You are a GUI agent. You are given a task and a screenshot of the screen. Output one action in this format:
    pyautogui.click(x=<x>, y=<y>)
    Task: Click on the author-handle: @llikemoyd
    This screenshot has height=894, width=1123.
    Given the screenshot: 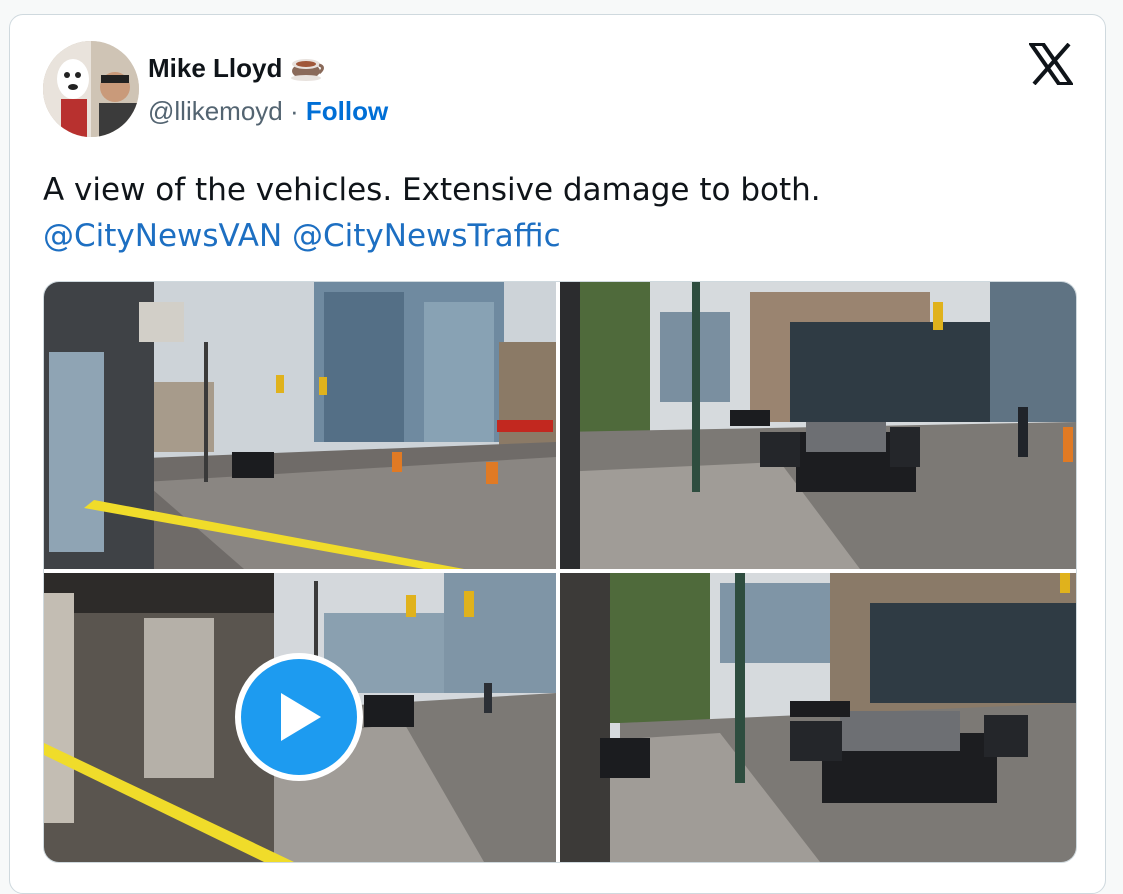 What is the action you would take?
    pyautogui.click(x=215, y=111)
    